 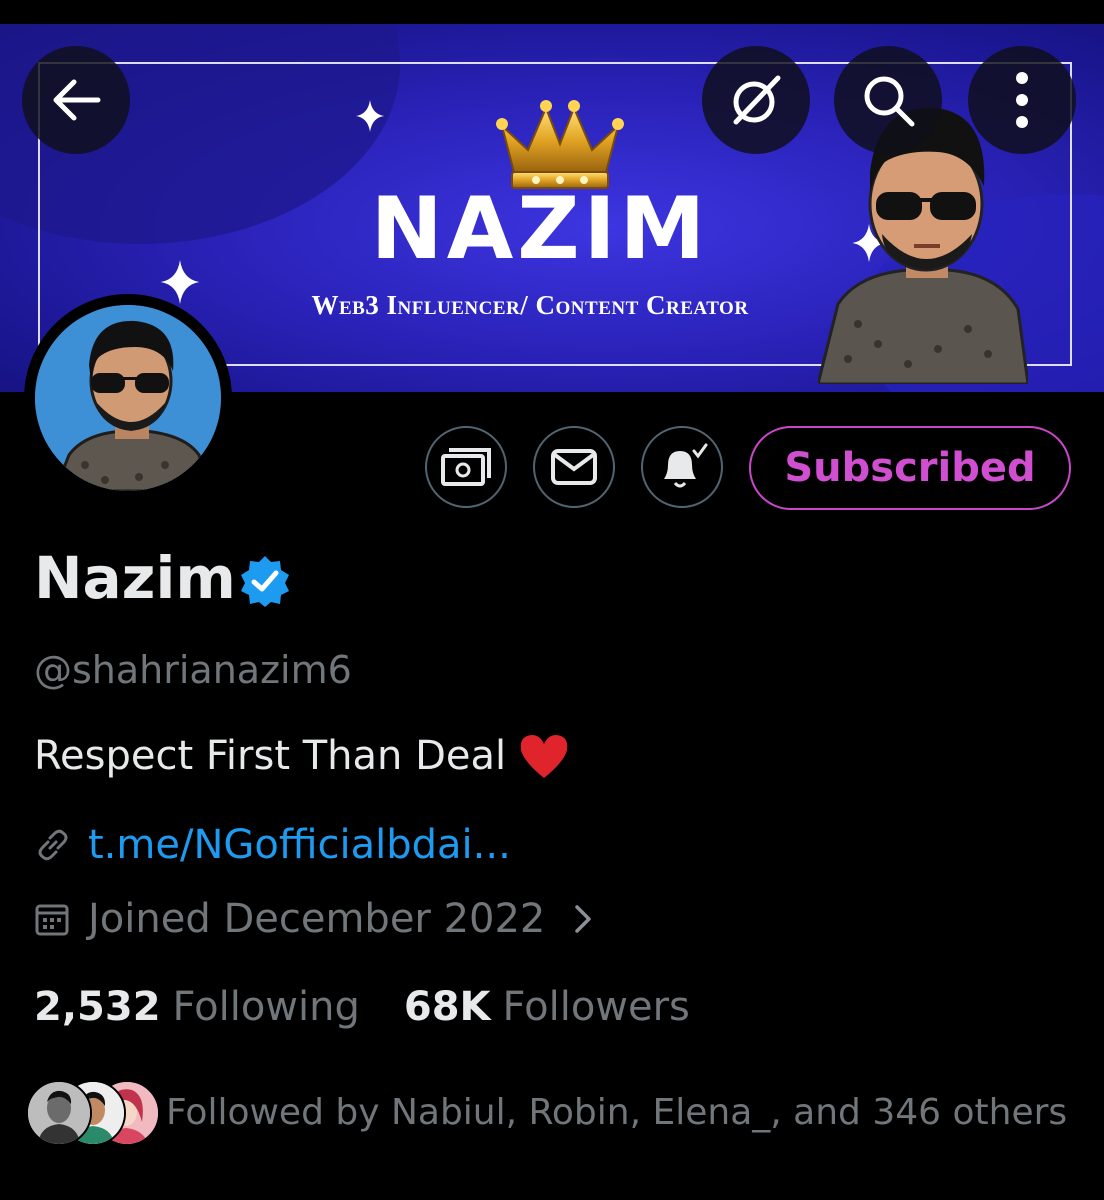 I want to click on arrow-left-icon, so click(x=77, y=100).